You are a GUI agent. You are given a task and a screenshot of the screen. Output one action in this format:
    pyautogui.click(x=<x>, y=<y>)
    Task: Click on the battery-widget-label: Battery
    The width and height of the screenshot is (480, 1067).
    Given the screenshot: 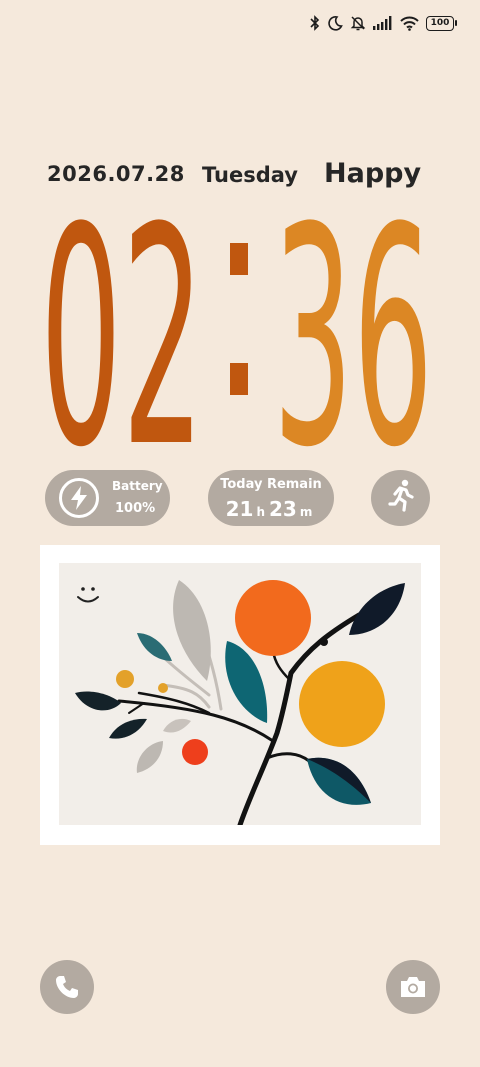 What is the action you would take?
    pyautogui.click(x=137, y=486)
    